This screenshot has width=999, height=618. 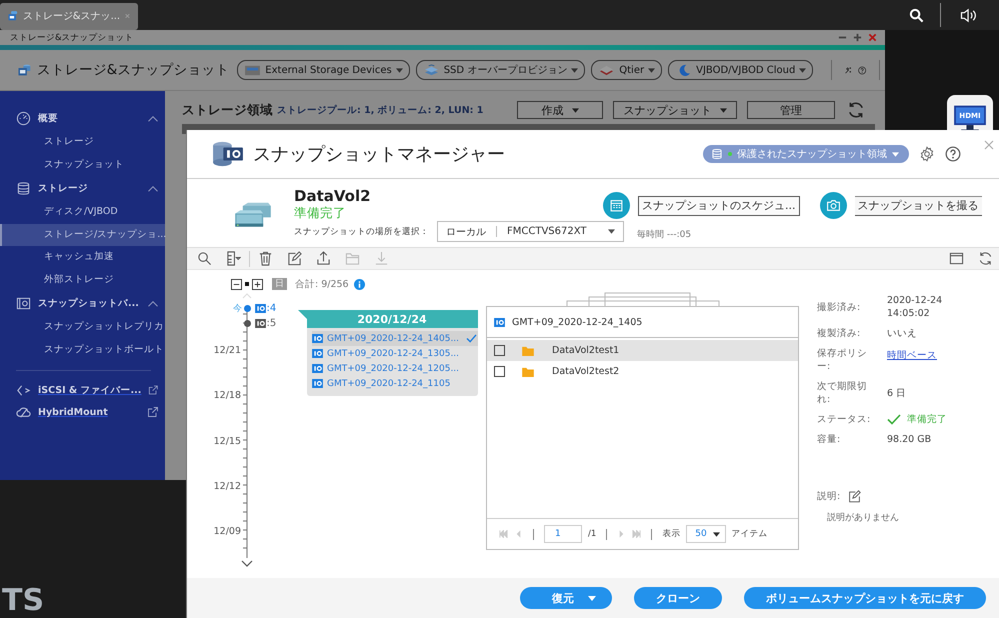 What do you see at coordinates (706, 534) in the screenshot?
I see `per-page-select: 50` at bounding box center [706, 534].